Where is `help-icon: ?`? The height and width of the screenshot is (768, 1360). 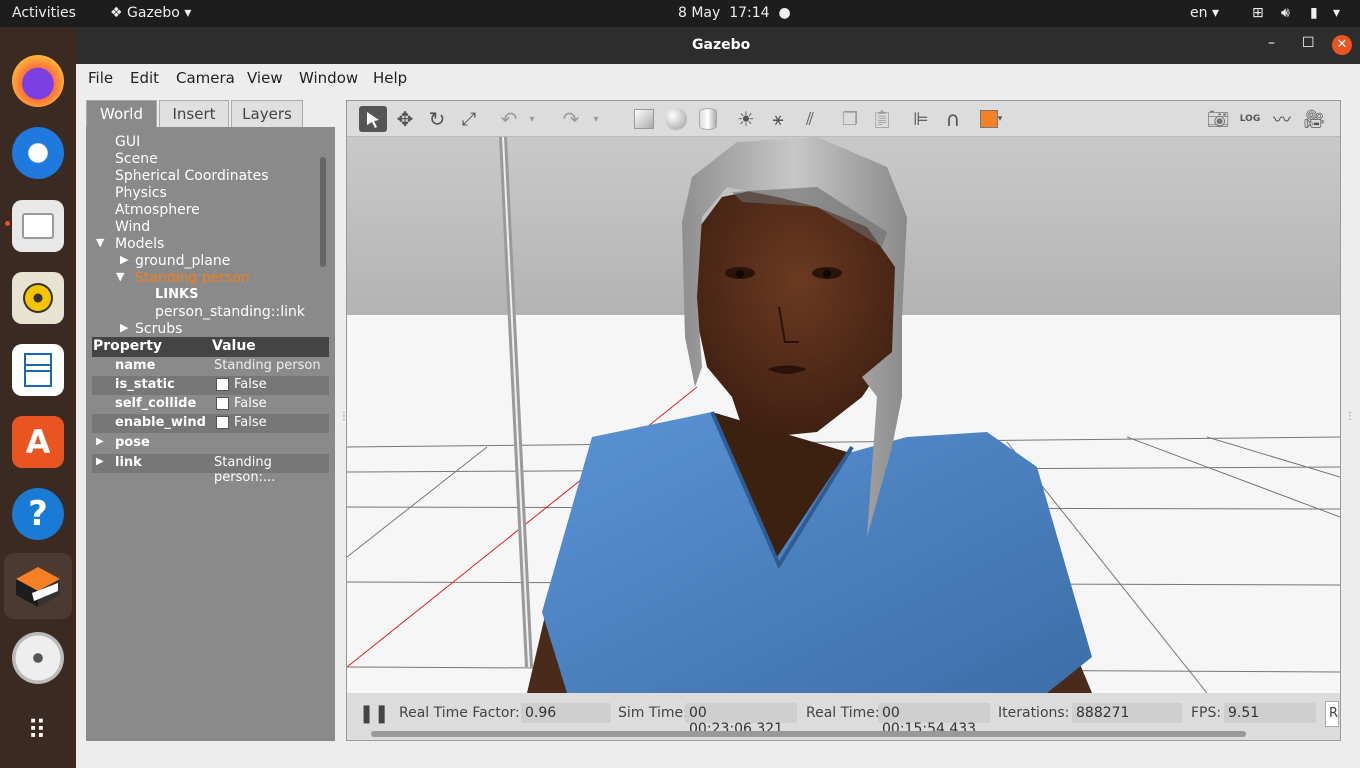 help-icon: ? is located at coordinates (38, 514).